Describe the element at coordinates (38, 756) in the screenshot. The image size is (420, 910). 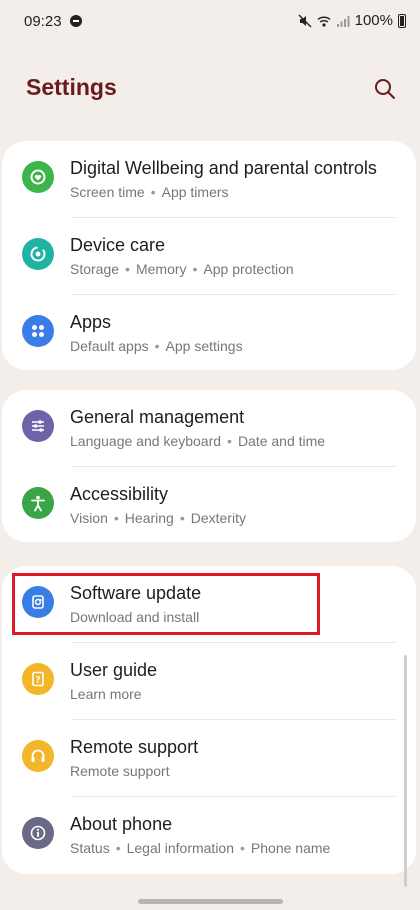
I see `remote-support-icon` at that location.